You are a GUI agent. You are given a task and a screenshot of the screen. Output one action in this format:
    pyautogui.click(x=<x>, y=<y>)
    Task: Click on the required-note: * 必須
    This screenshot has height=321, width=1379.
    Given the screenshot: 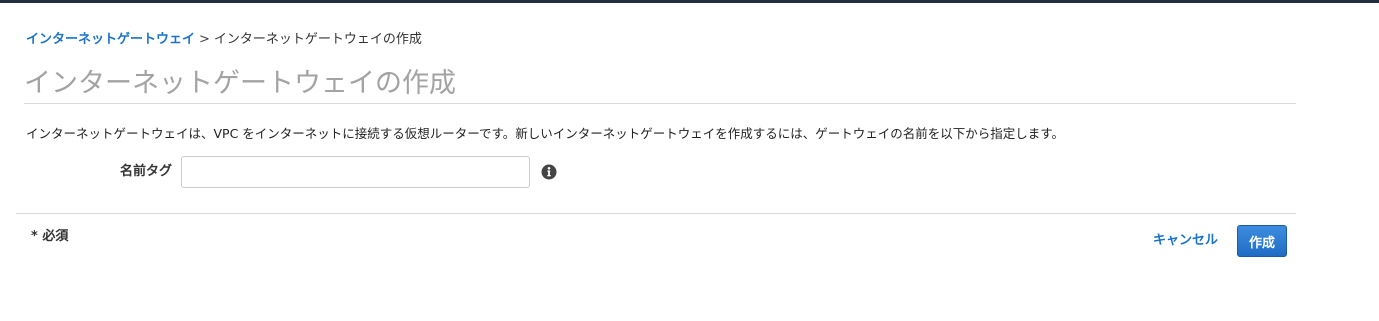 What is the action you would take?
    pyautogui.click(x=50, y=236)
    